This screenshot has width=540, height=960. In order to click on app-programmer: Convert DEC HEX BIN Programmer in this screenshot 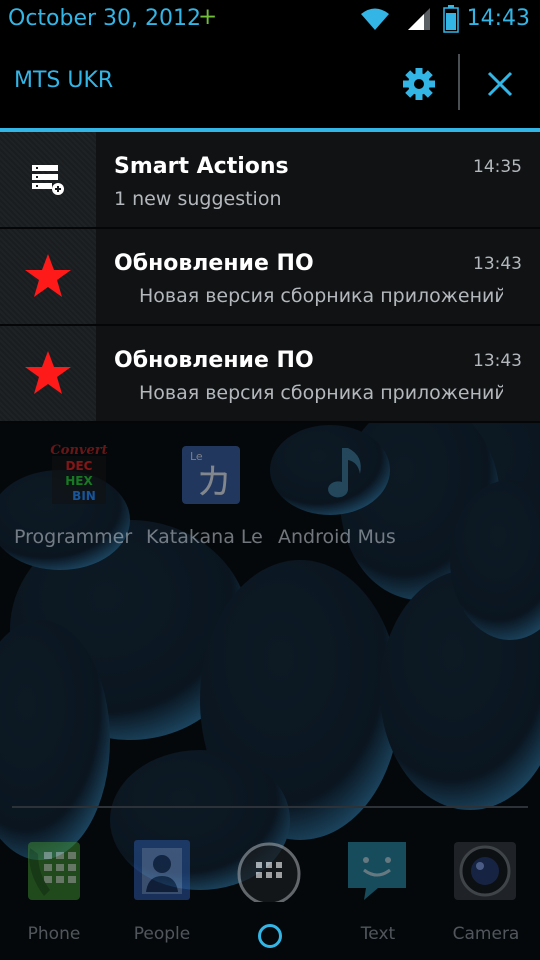, I will do `click(79, 495)`.